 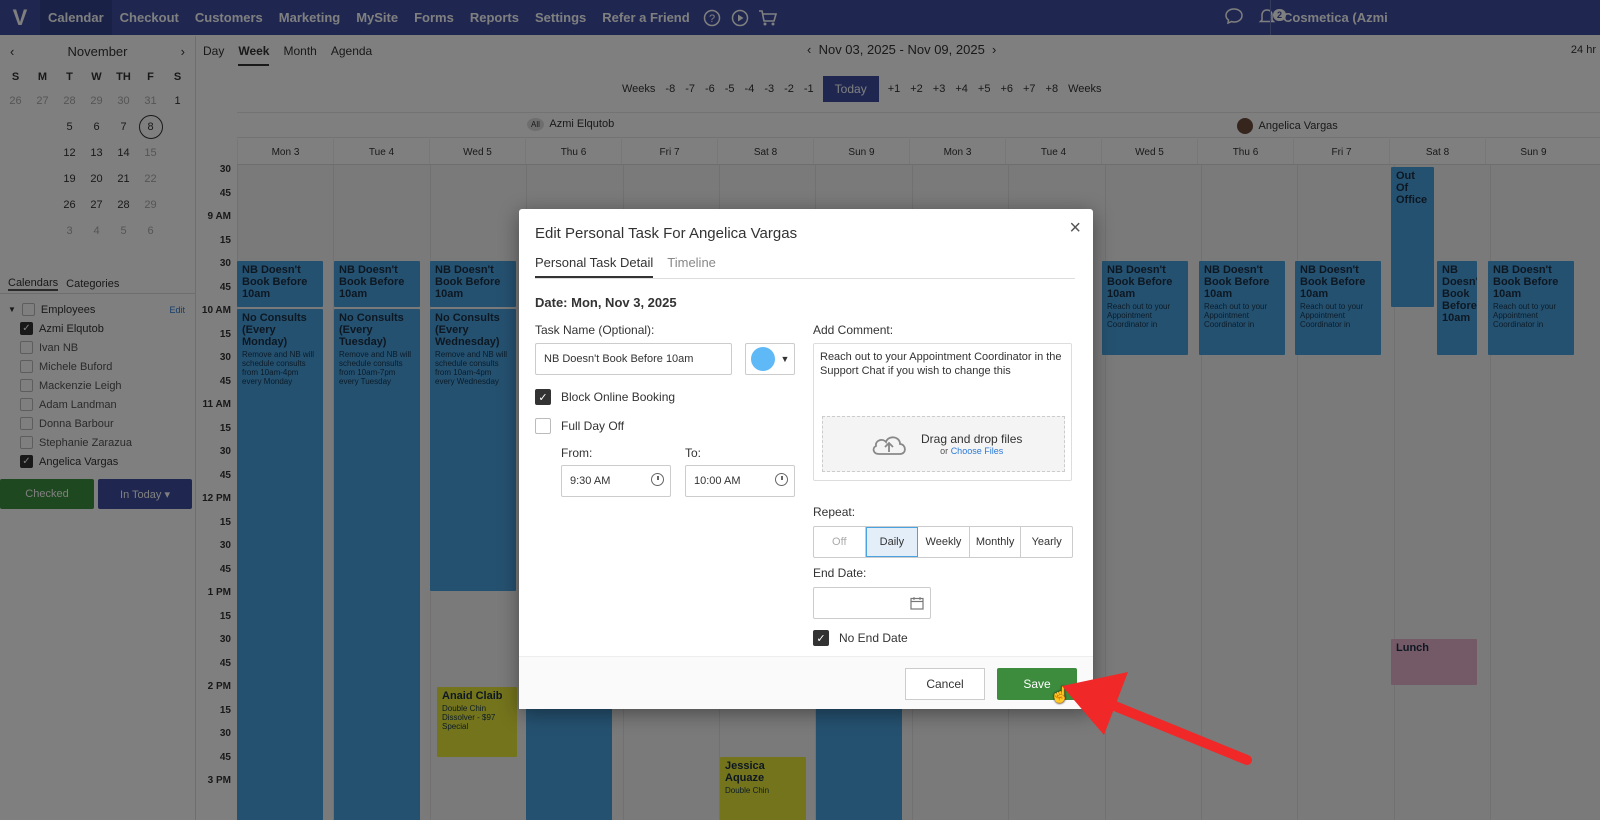 I want to click on task-date: Date: Mon, Nov 3, 2025, so click(x=606, y=302).